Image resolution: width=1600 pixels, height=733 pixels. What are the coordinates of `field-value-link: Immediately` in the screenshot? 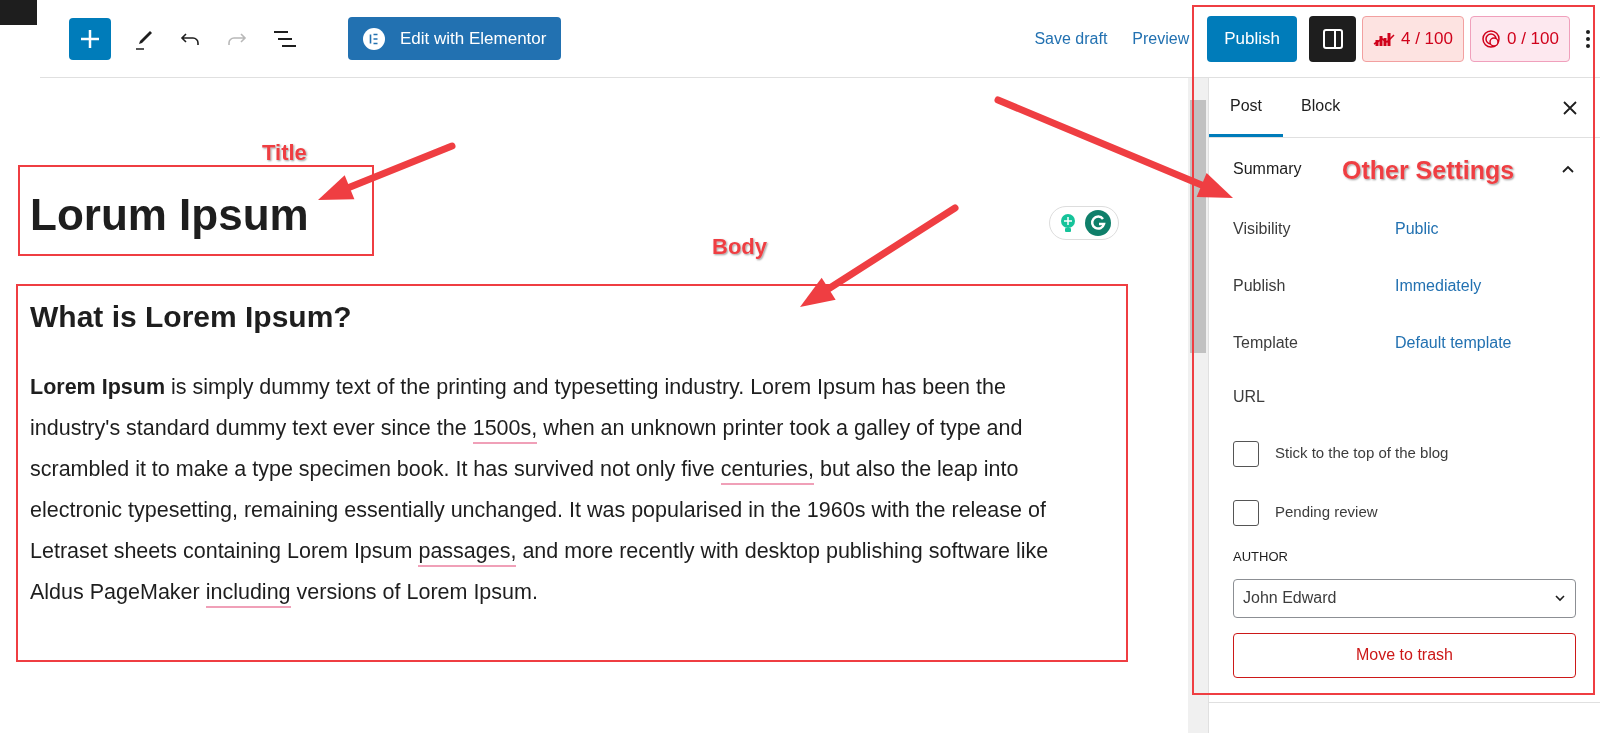 It's located at (1438, 285).